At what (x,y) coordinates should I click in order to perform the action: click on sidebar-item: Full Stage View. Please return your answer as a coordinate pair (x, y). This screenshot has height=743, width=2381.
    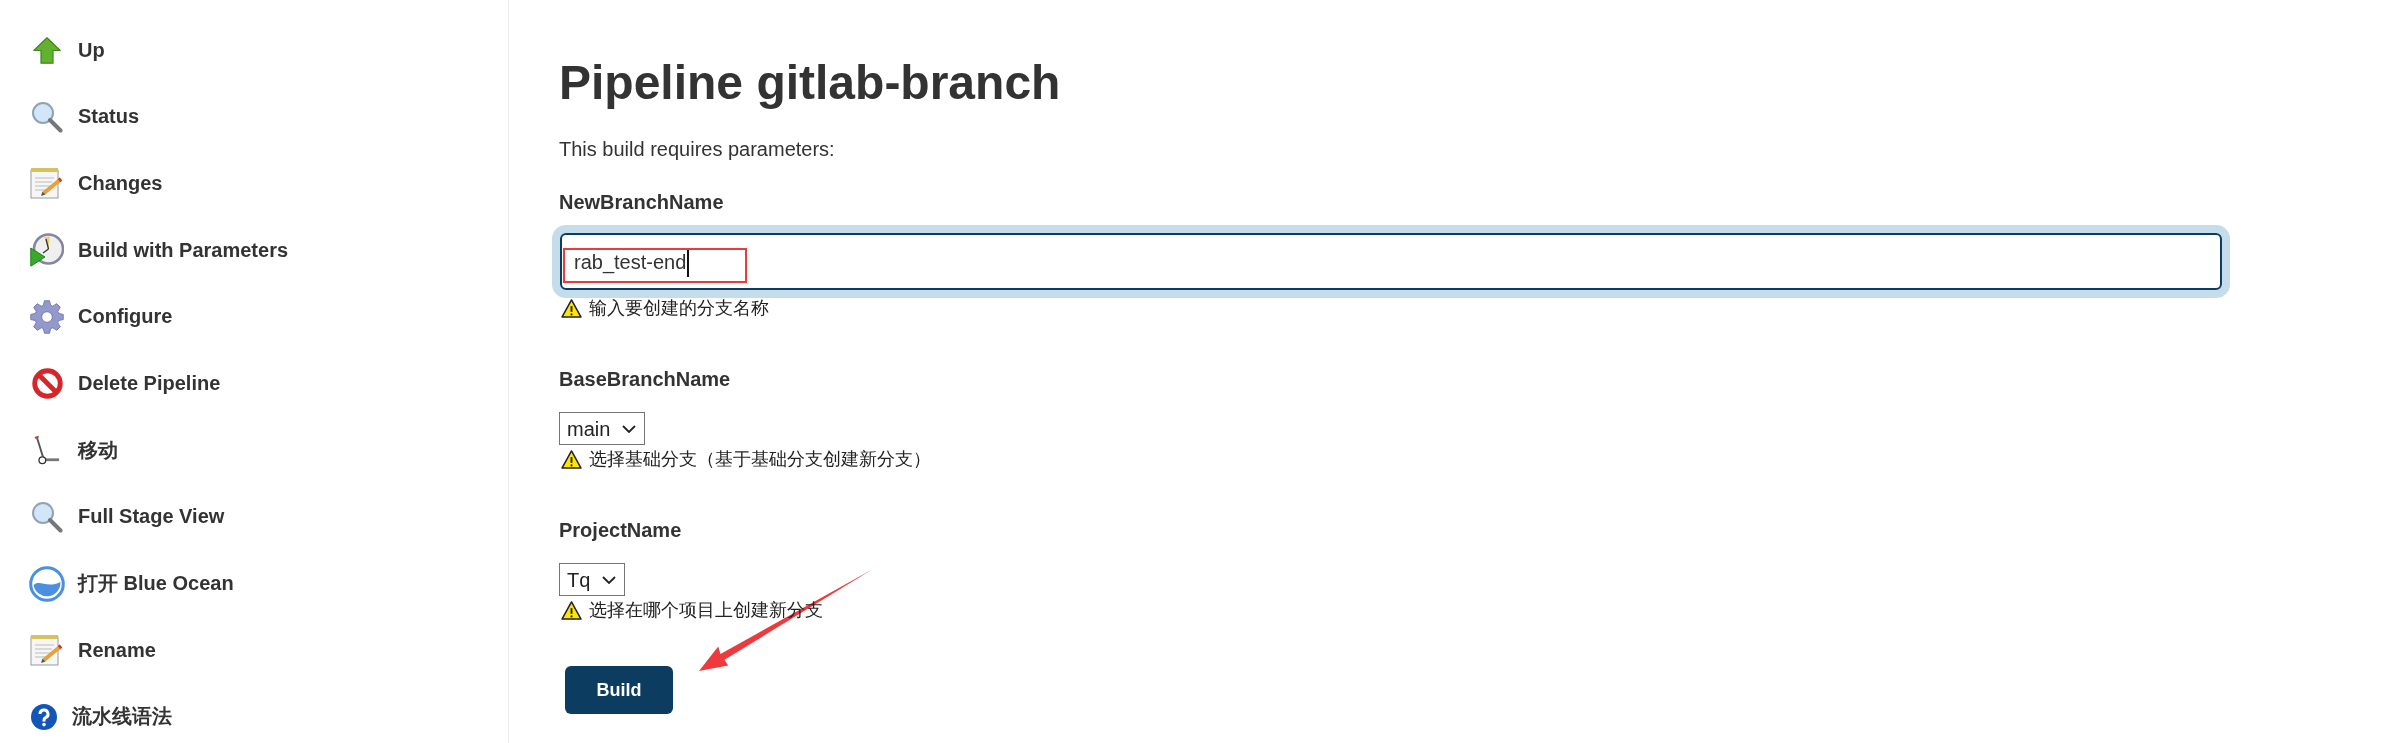
    Looking at the image, I should click on (129, 516).